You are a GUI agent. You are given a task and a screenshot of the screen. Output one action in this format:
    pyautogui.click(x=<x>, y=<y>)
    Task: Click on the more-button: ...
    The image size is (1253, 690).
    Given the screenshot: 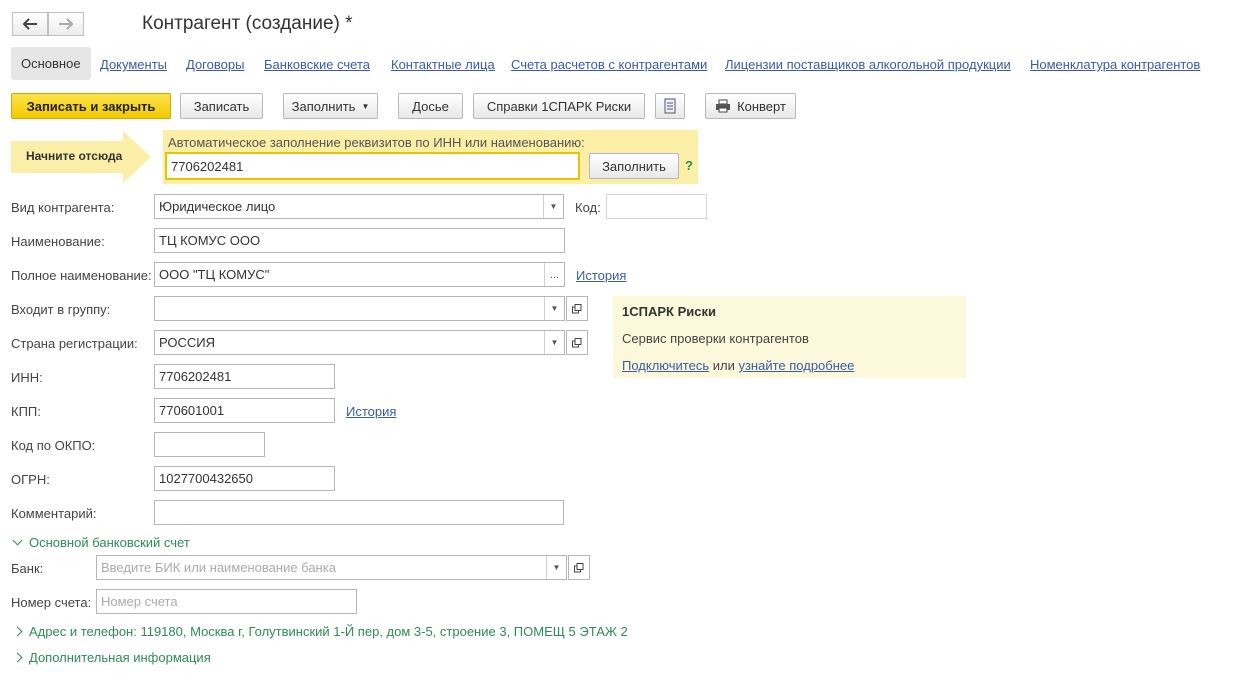 What is the action you would take?
    pyautogui.click(x=554, y=274)
    